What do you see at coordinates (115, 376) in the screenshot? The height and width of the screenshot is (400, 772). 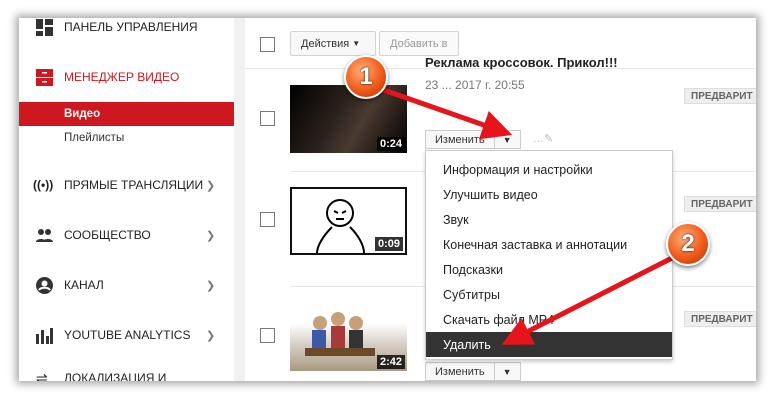 I see `sidebar-label: ЛОКАЛИЗАЦИЯ И` at bounding box center [115, 376].